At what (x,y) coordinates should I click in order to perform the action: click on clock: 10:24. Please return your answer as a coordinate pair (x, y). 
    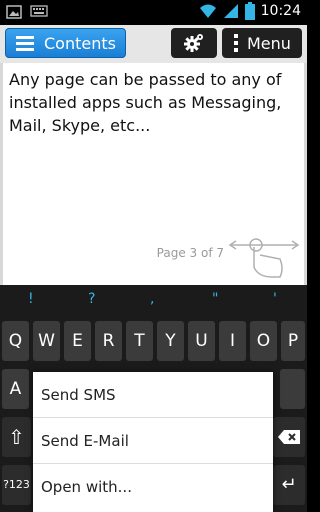
    Looking at the image, I should click on (280, 11).